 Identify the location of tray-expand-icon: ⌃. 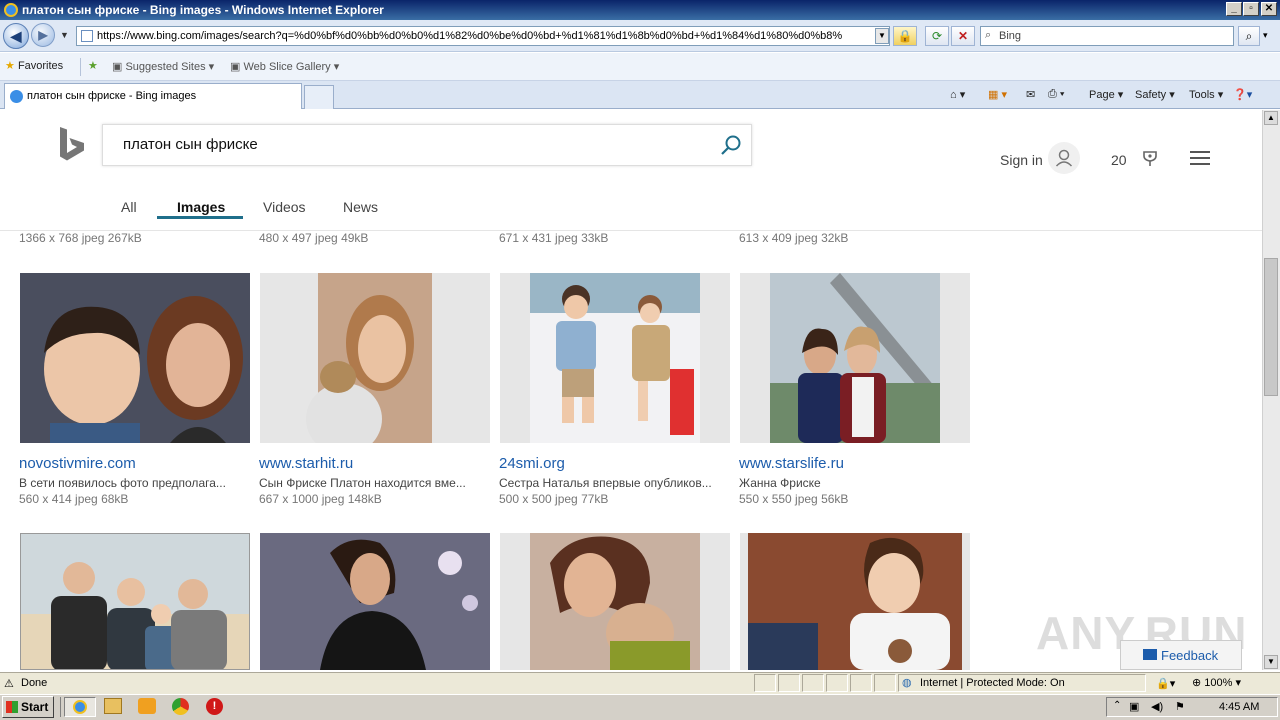
(1117, 705).